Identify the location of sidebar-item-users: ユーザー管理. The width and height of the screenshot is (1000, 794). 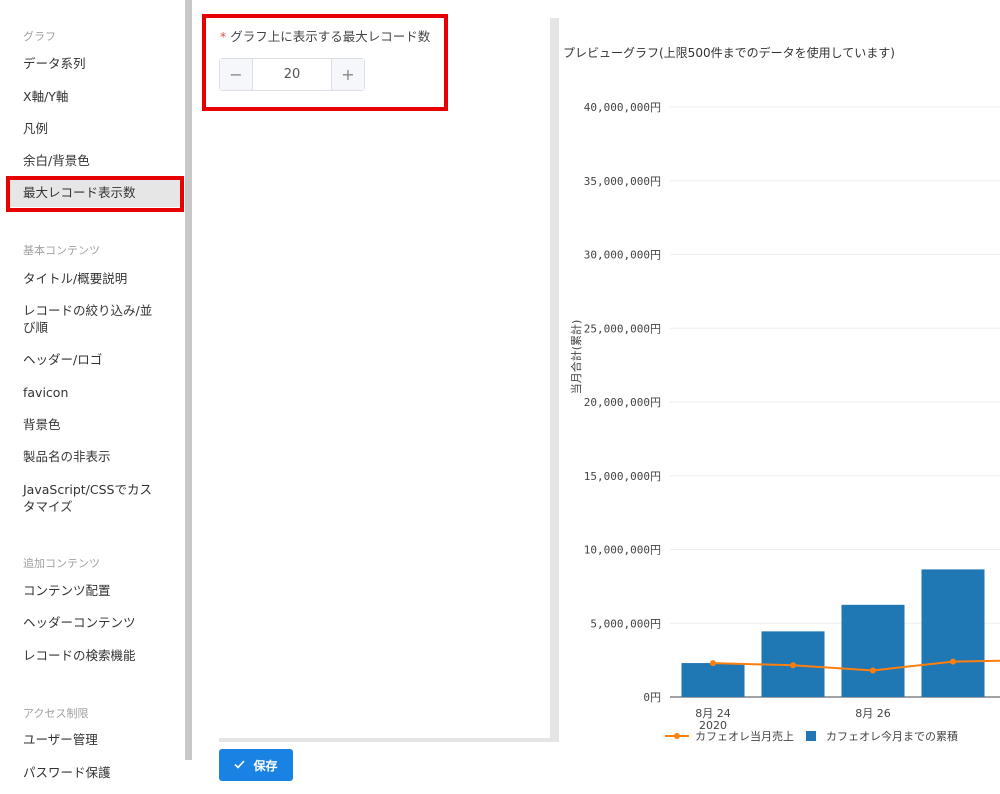
(94, 739).